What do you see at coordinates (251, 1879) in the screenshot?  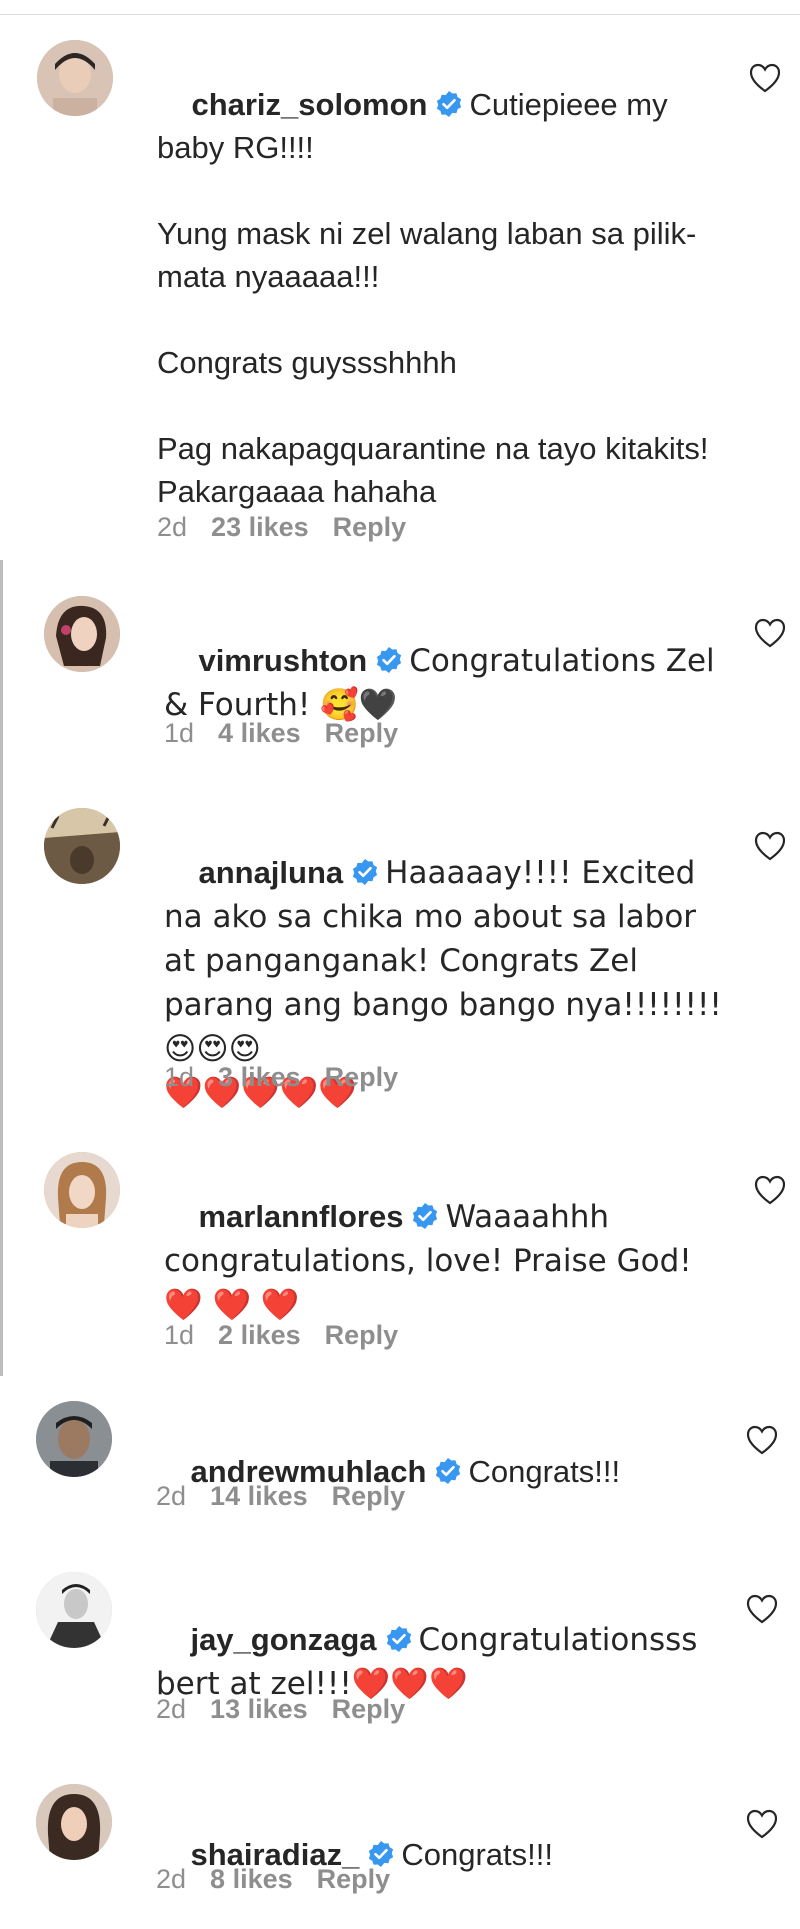 I see `likes-count: 8 likes` at bounding box center [251, 1879].